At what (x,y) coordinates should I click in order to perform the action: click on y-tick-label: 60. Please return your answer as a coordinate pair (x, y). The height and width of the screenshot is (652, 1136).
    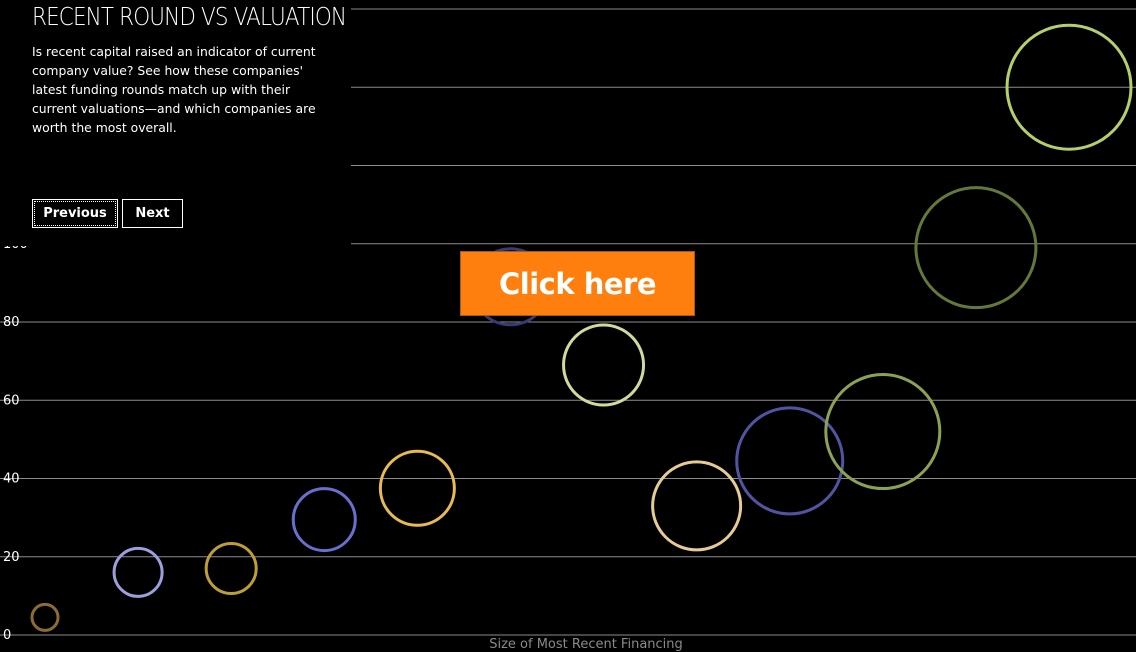
    Looking at the image, I should click on (11, 400).